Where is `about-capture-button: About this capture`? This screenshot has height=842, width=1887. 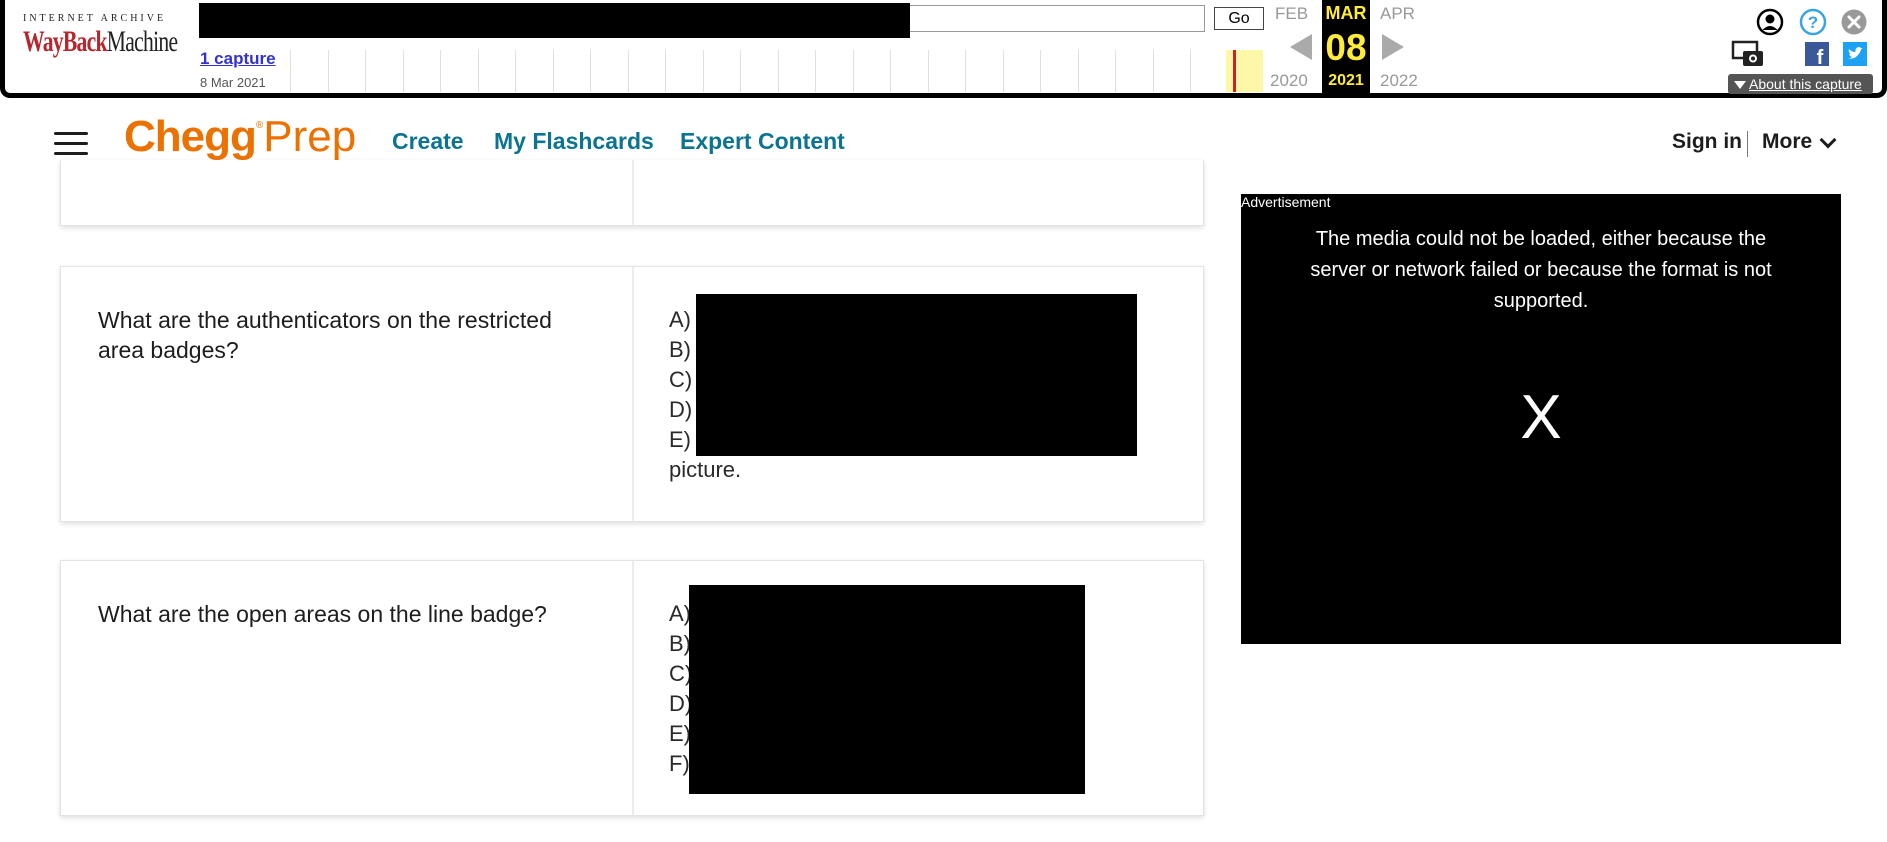 about-capture-button: About this capture is located at coordinates (1800, 84).